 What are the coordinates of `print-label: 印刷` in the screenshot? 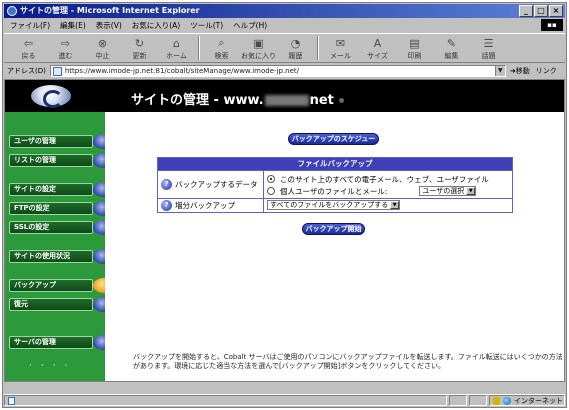 It's located at (414, 56).